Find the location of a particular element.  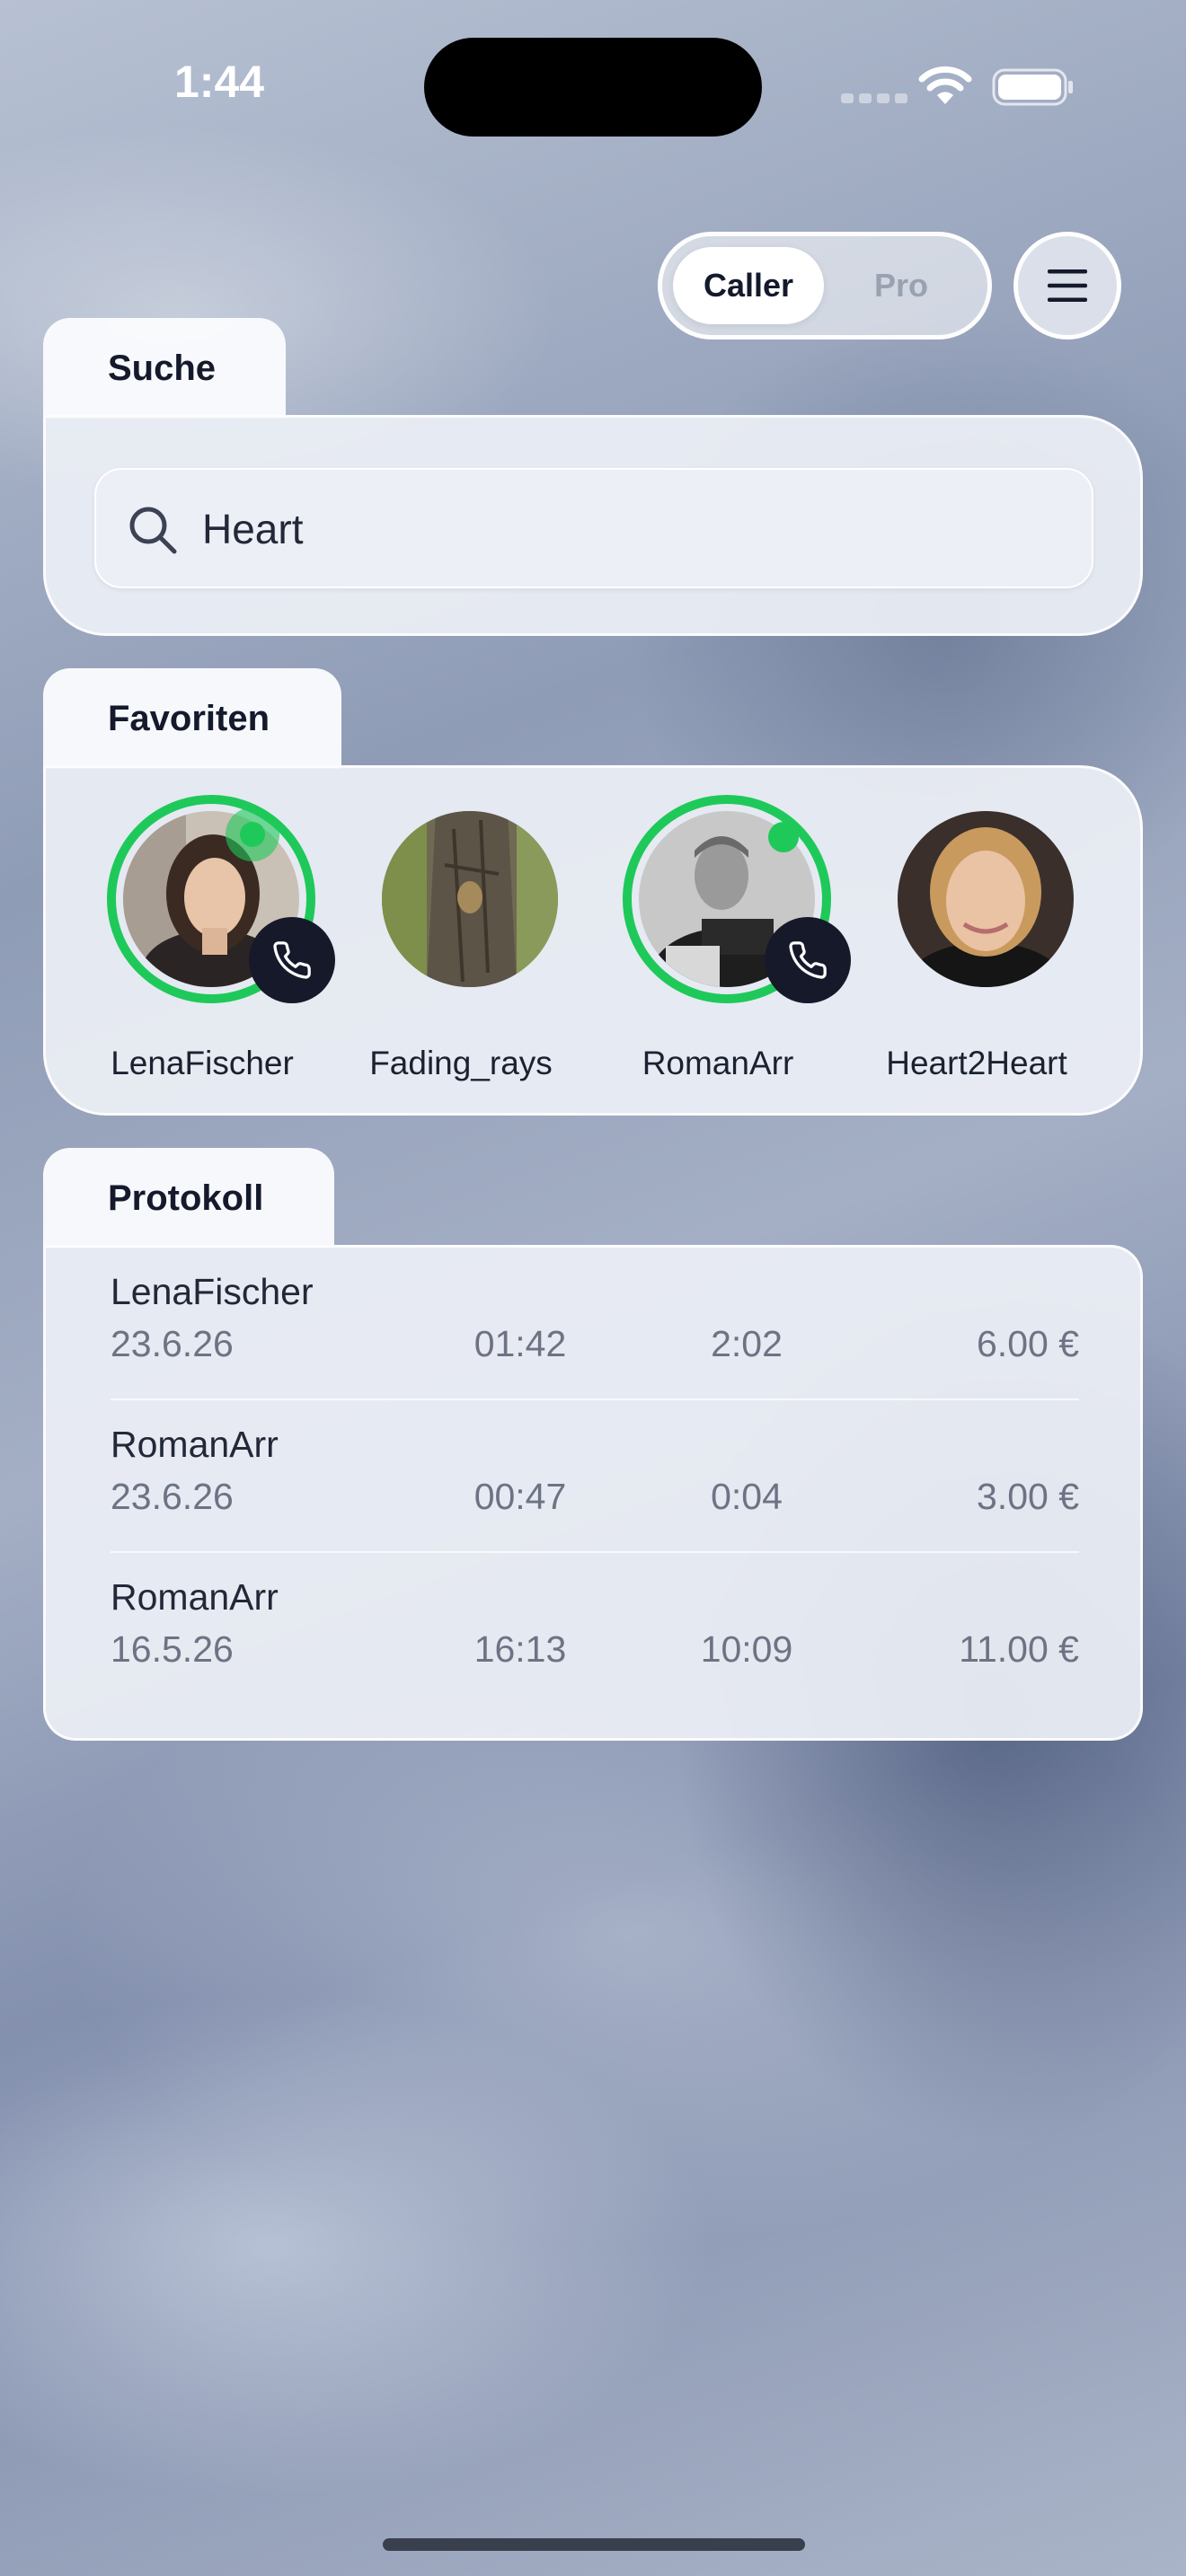

log-row: LenaFischer 23.6.26 01:42 2:02 6.00 € is located at coordinates (618, 1324).